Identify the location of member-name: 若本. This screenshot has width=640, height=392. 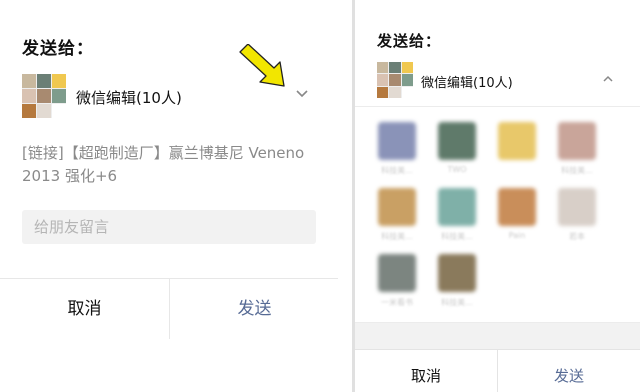
(577, 236).